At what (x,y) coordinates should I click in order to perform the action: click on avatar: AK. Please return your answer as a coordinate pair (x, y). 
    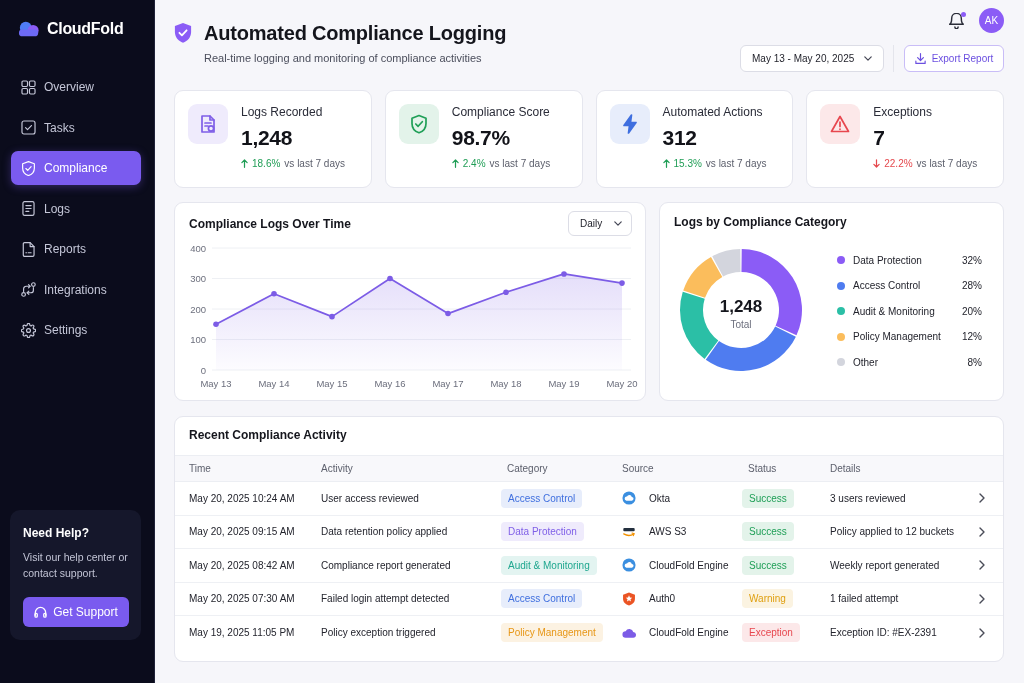
    Looking at the image, I should click on (991, 20).